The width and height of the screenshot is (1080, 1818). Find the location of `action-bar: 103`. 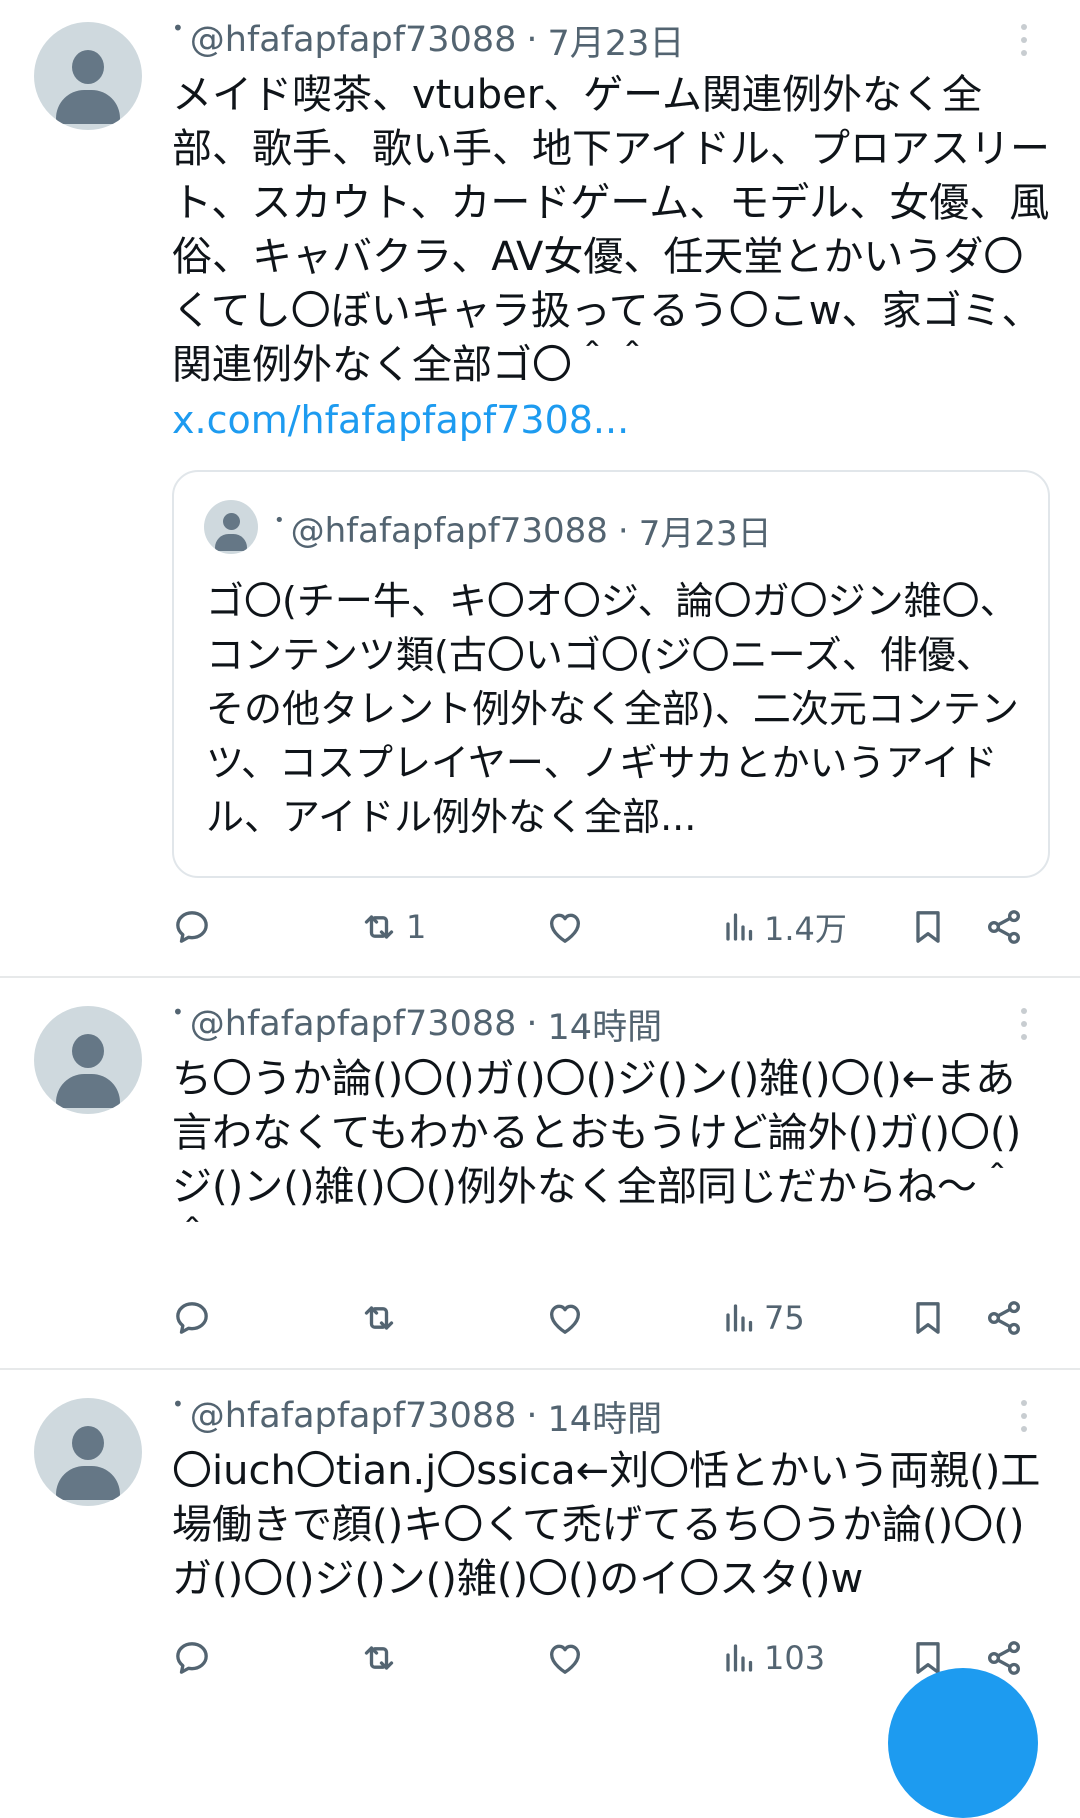

action-bar: 103 is located at coordinates (540, 1658).